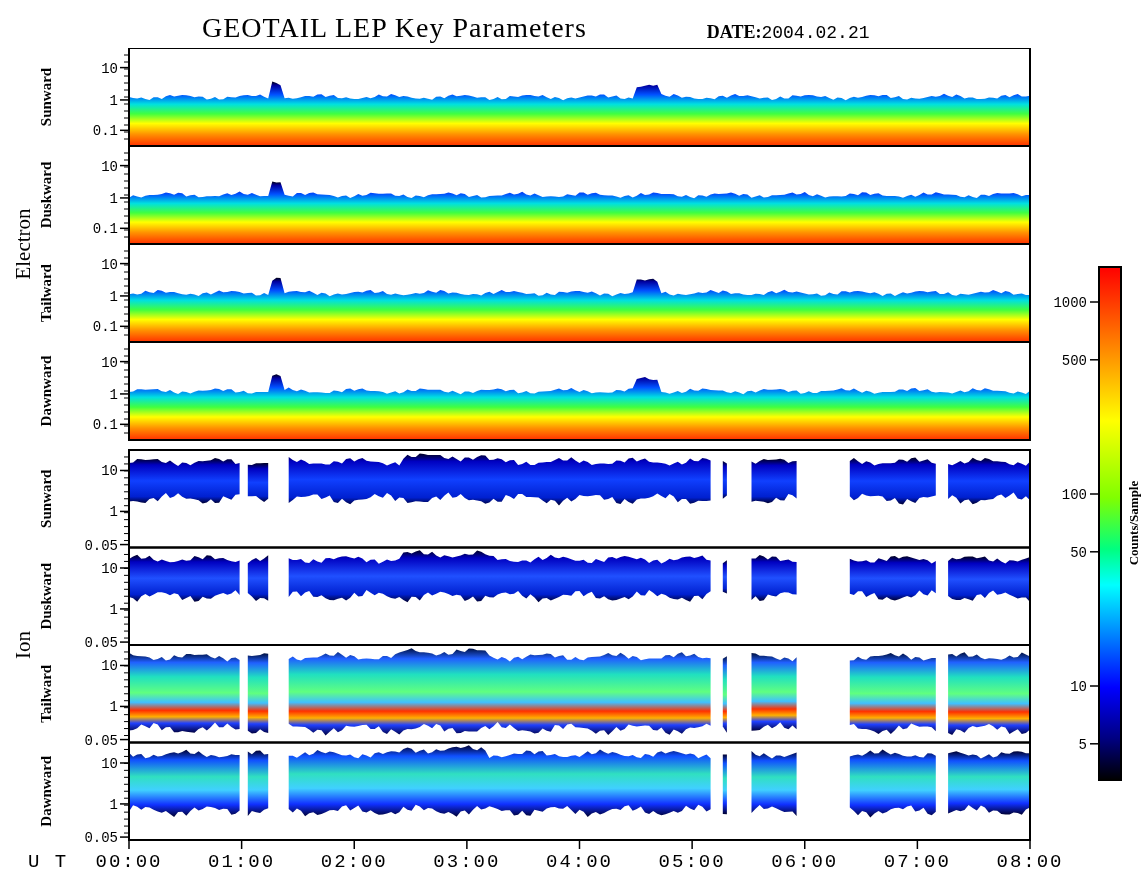 This screenshot has height=880, width=1142. Describe the element at coordinates (917, 862) in the screenshot. I see `time-tick-label: 07:00` at that location.